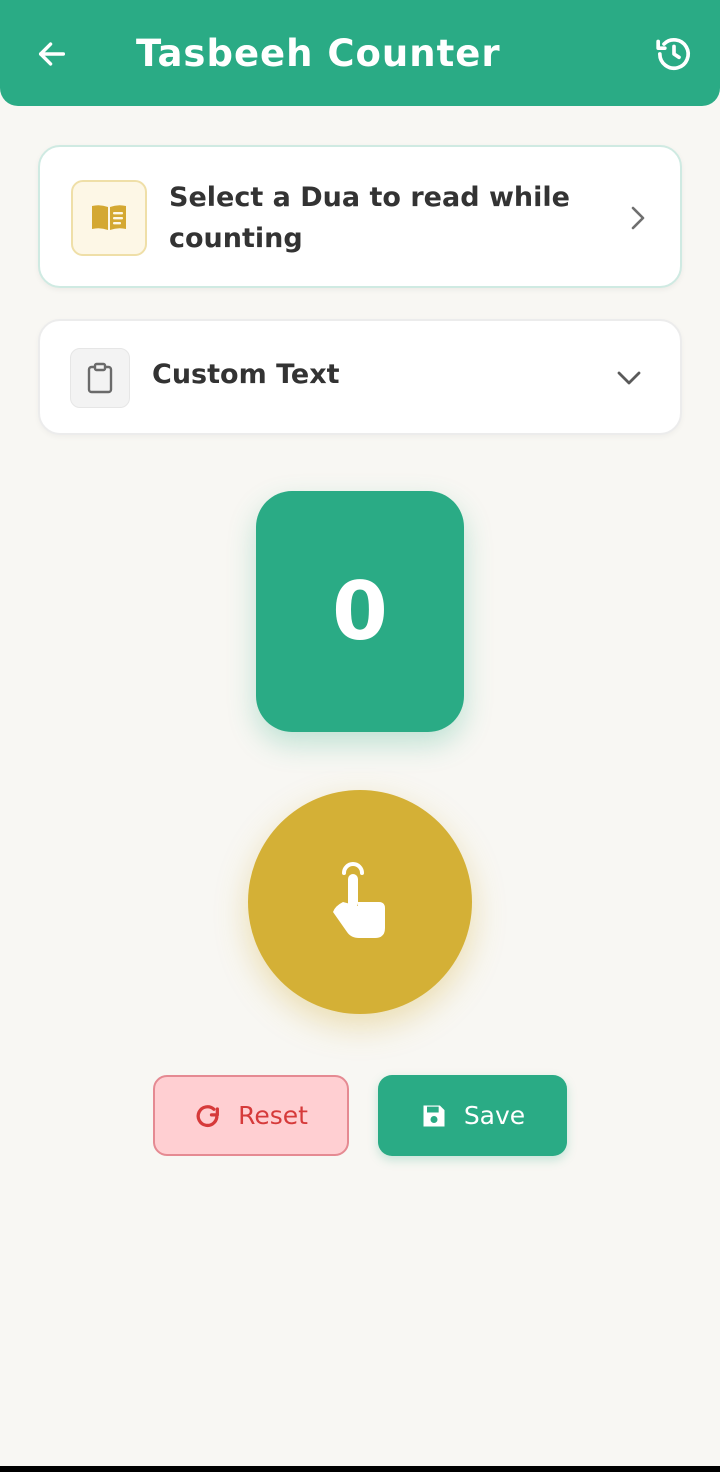 The height and width of the screenshot is (1472, 720). I want to click on arrow-left-icon, so click(52, 54).